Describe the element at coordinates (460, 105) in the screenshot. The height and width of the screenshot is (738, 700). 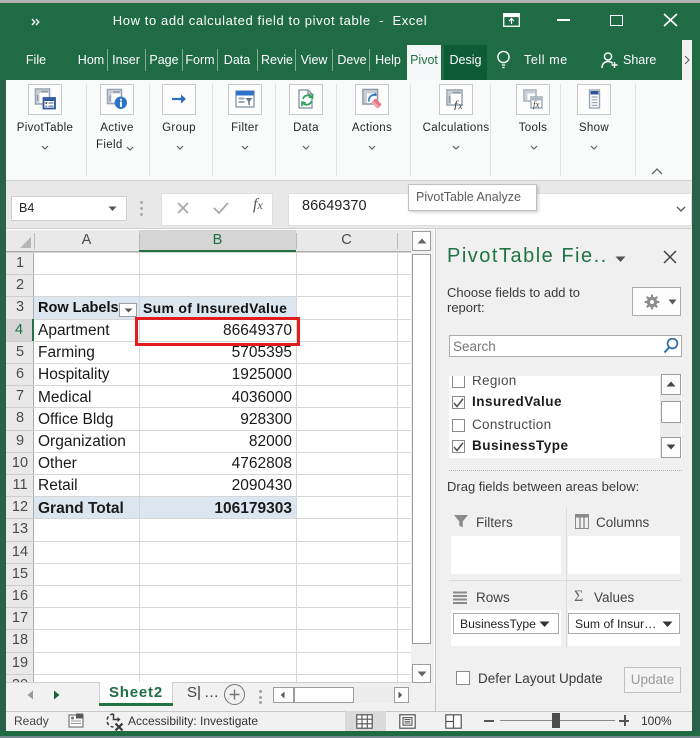
I see `svg-text: x` at that location.